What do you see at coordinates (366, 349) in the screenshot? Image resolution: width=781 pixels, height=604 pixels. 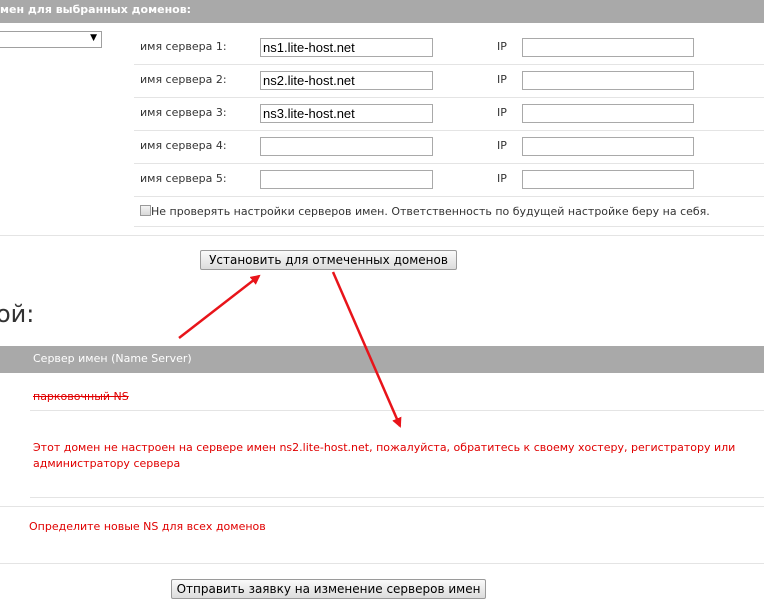 I see `annotation-arrow-to-warning` at bounding box center [366, 349].